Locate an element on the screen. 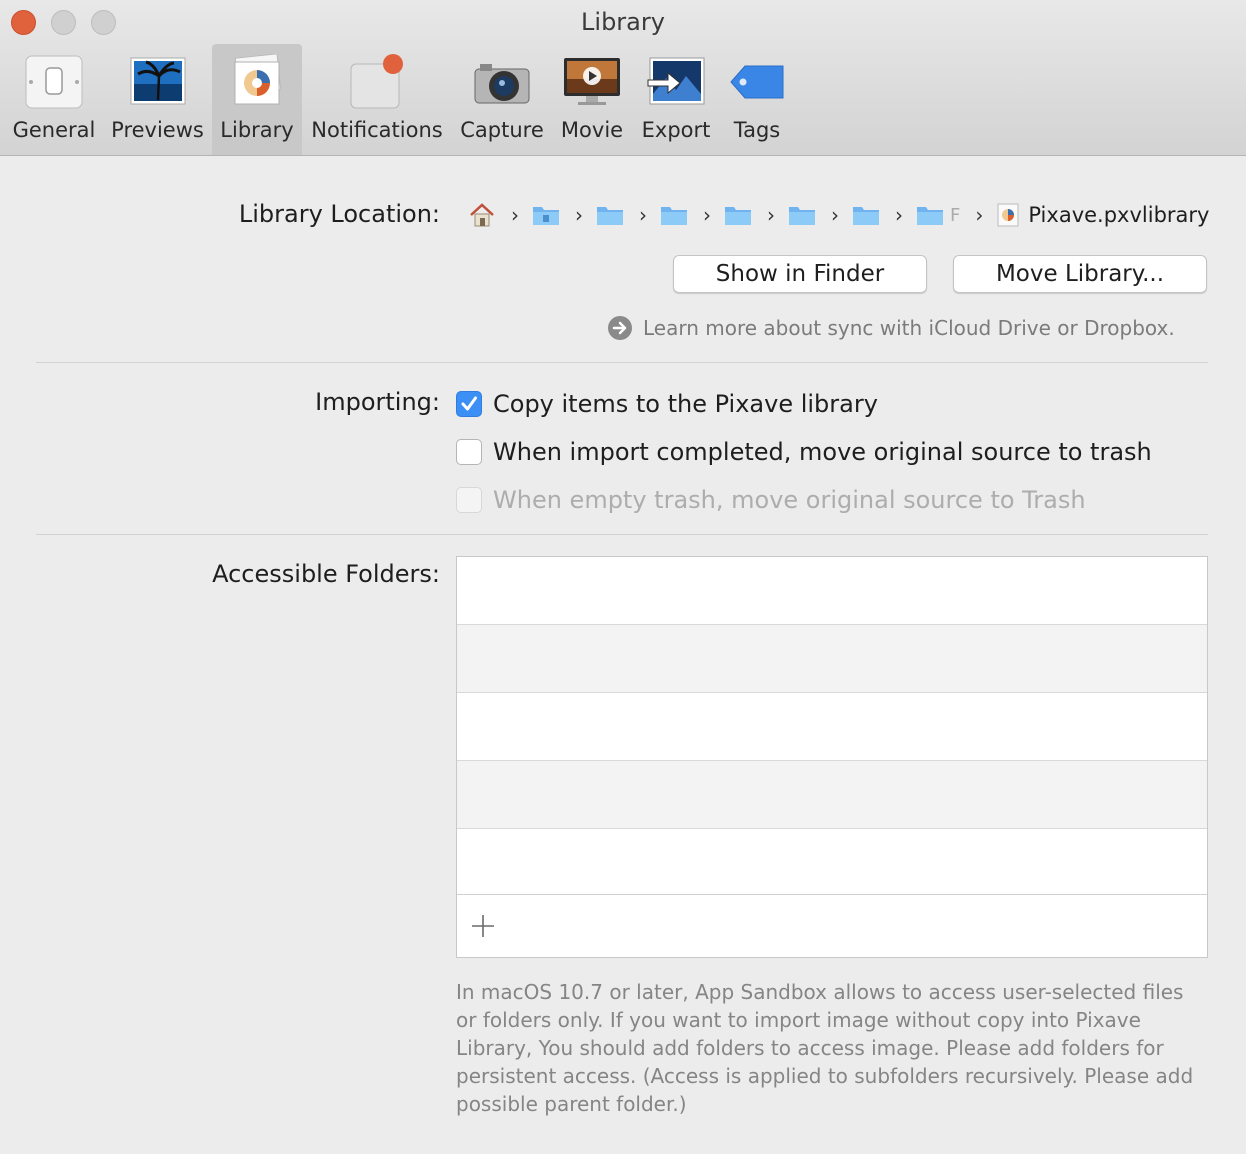  copy-items-checkbox is located at coordinates (469, 404).